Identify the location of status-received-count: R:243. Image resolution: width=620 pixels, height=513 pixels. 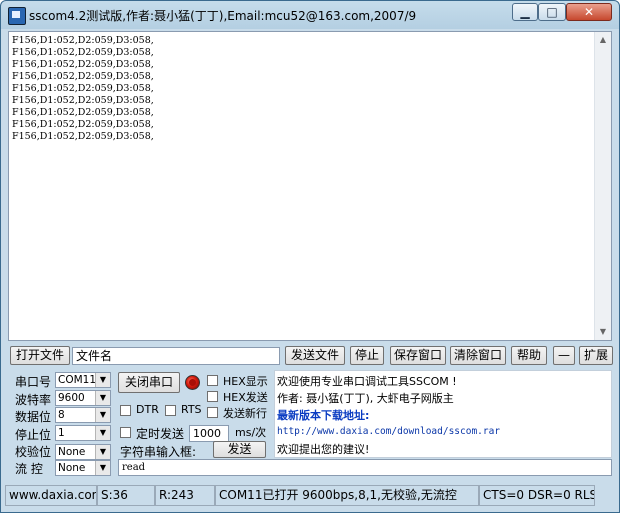
(185, 495).